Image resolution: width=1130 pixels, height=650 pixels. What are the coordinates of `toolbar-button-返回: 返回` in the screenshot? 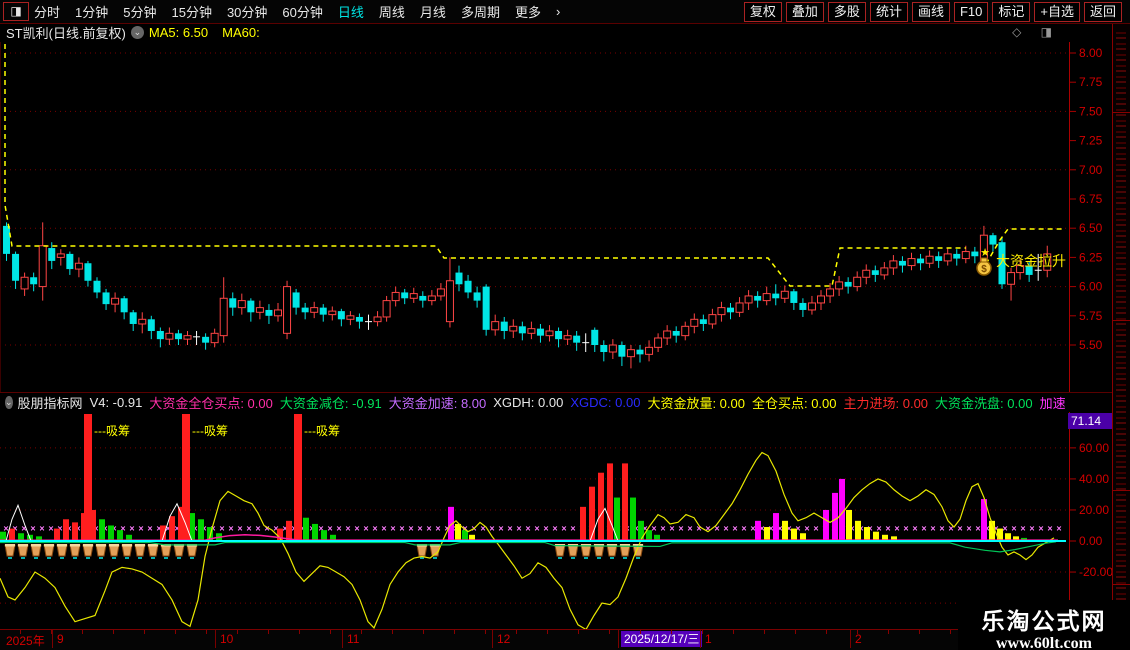 It's located at (1102, 11).